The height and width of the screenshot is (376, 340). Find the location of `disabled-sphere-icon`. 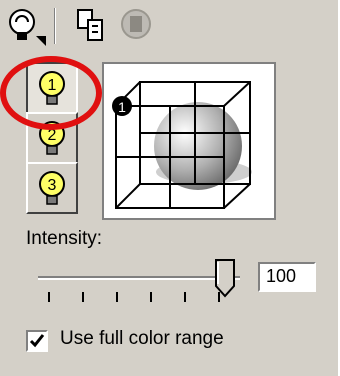

disabled-sphere-icon is located at coordinates (136, 26).